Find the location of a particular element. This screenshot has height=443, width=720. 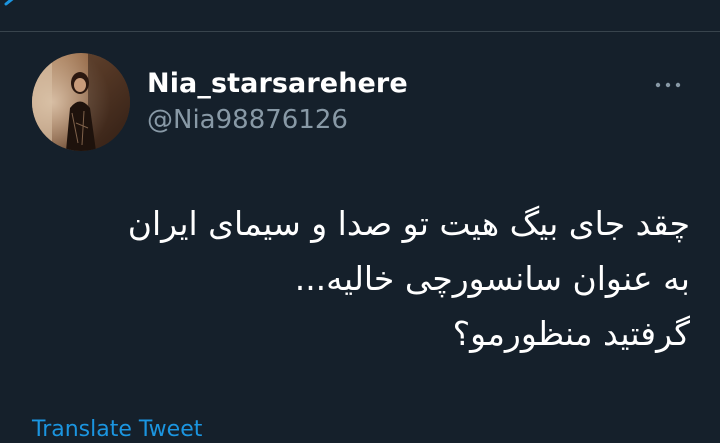

tweet-line-1: چقد جای بیگ هیت تو صدا و سیمای ایران is located at coordinates (408, 223).